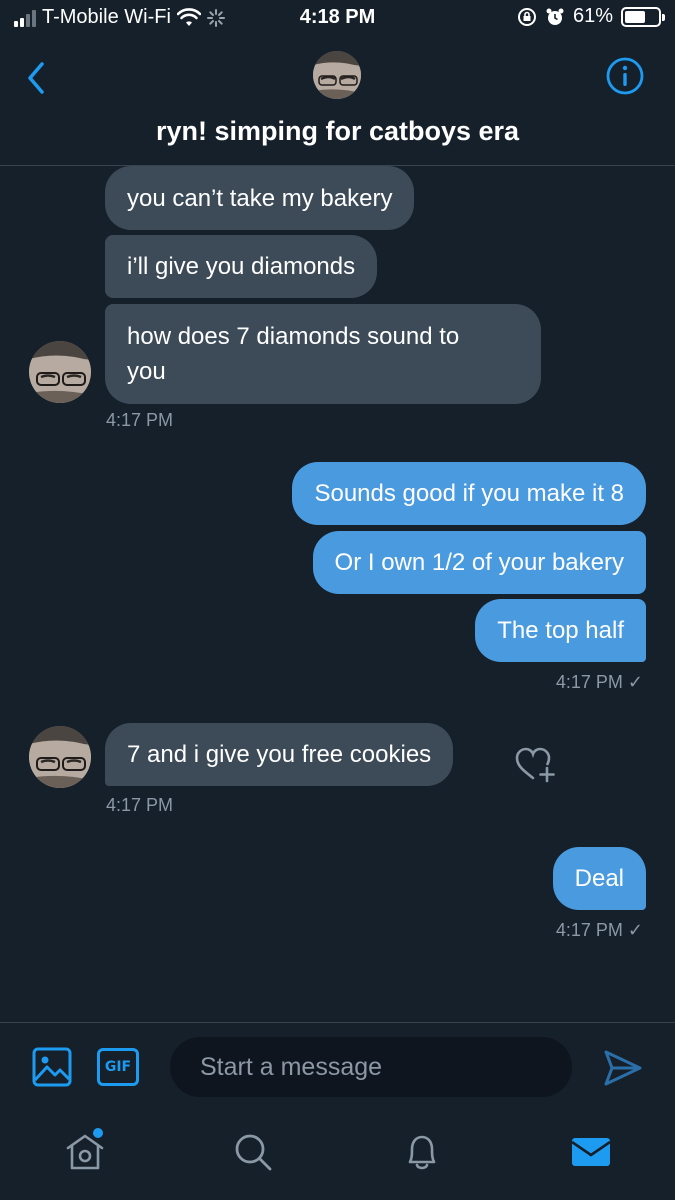  I want to click on message-bubble-sent: The top half, so click(560, 630).